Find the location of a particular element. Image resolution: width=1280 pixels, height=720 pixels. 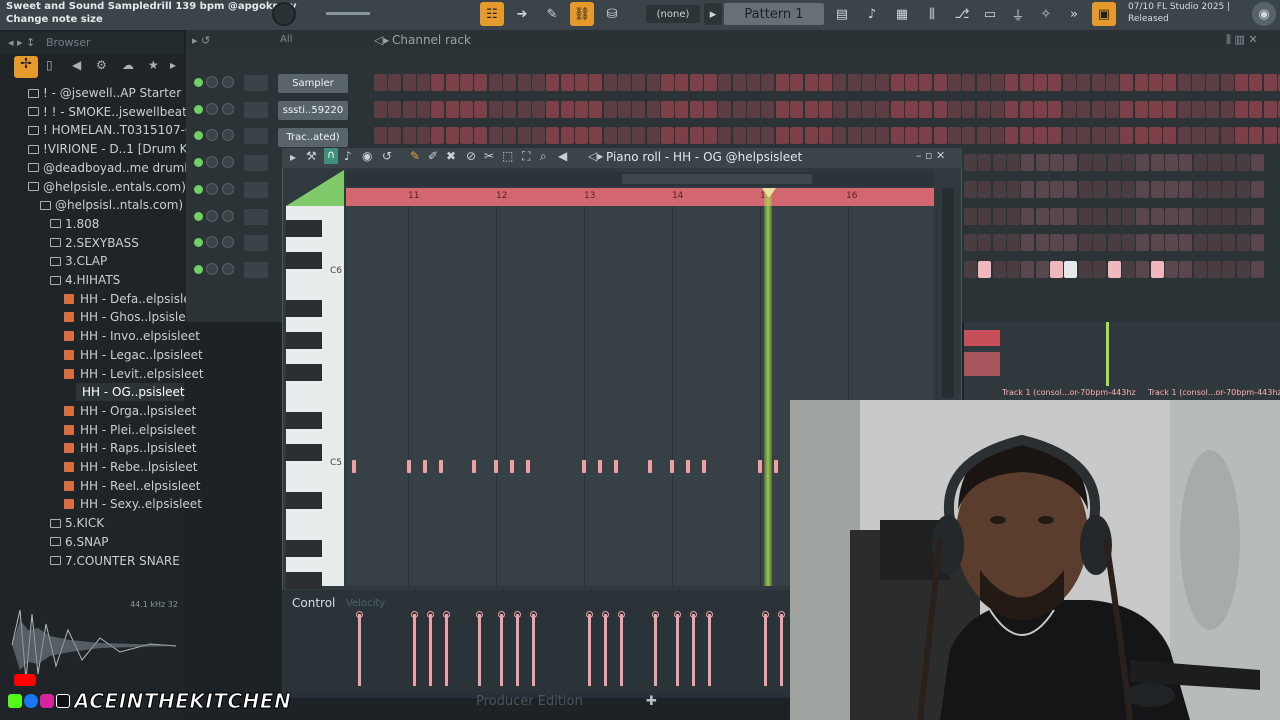

star-icon: ★ is located at coordinates (153, 65).